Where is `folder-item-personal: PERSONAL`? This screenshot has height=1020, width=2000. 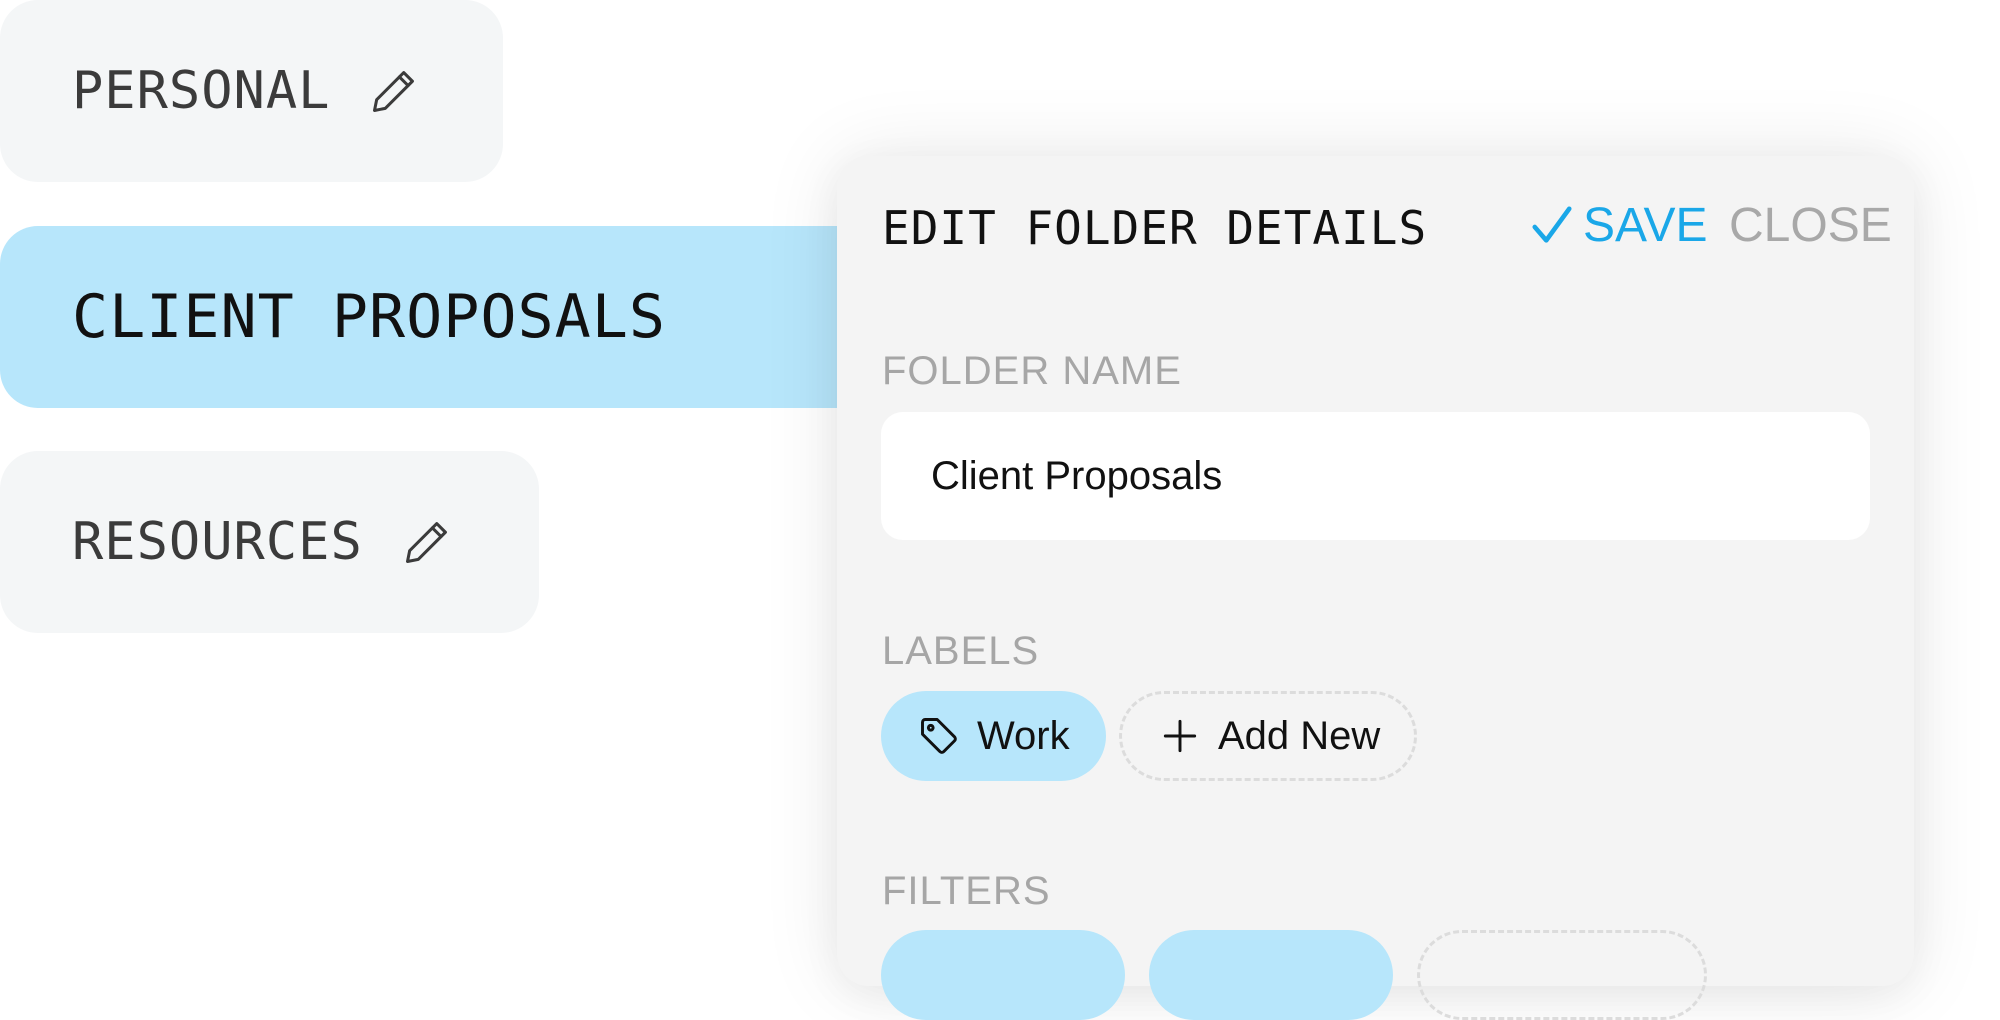 folder-item-personal: PERSONAL is located at coordinates (251, 91).